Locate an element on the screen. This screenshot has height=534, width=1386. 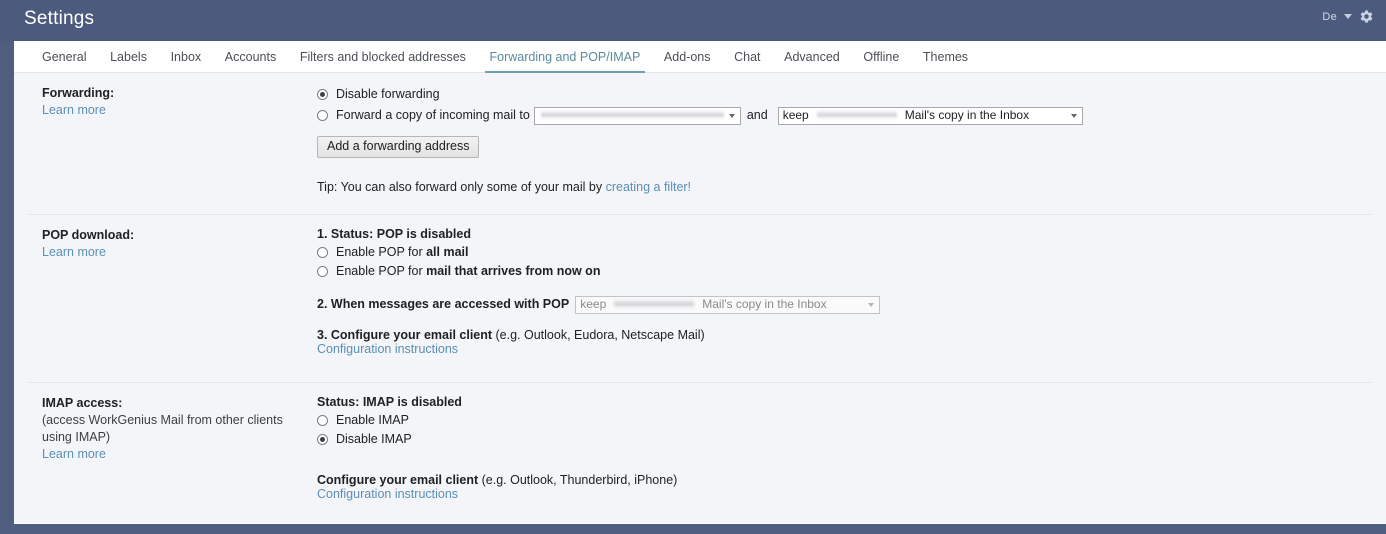
add-forwarding-address-wrap: Add a forwarding address is located at coordinates (844, 147).